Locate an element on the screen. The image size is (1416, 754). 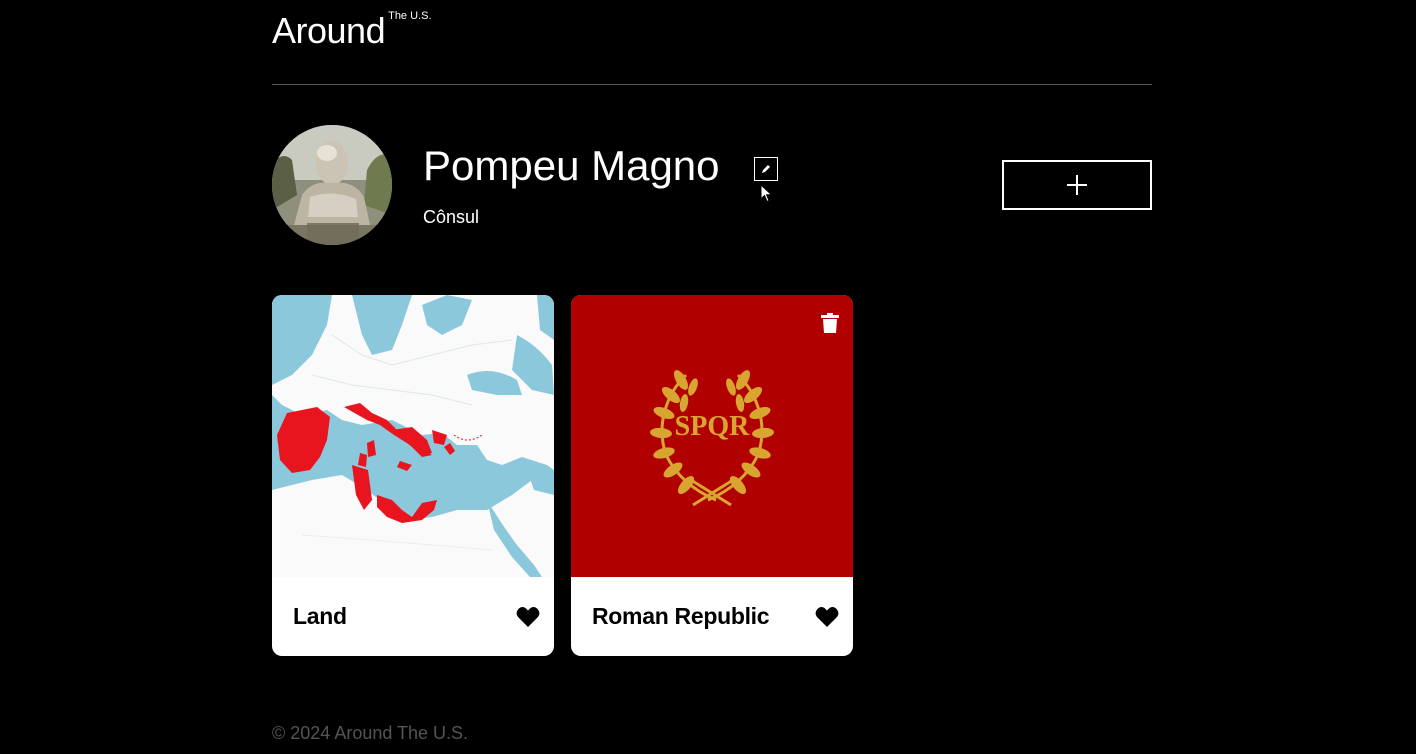
emblem-text: SPQR is located at coordinates (712, 426).